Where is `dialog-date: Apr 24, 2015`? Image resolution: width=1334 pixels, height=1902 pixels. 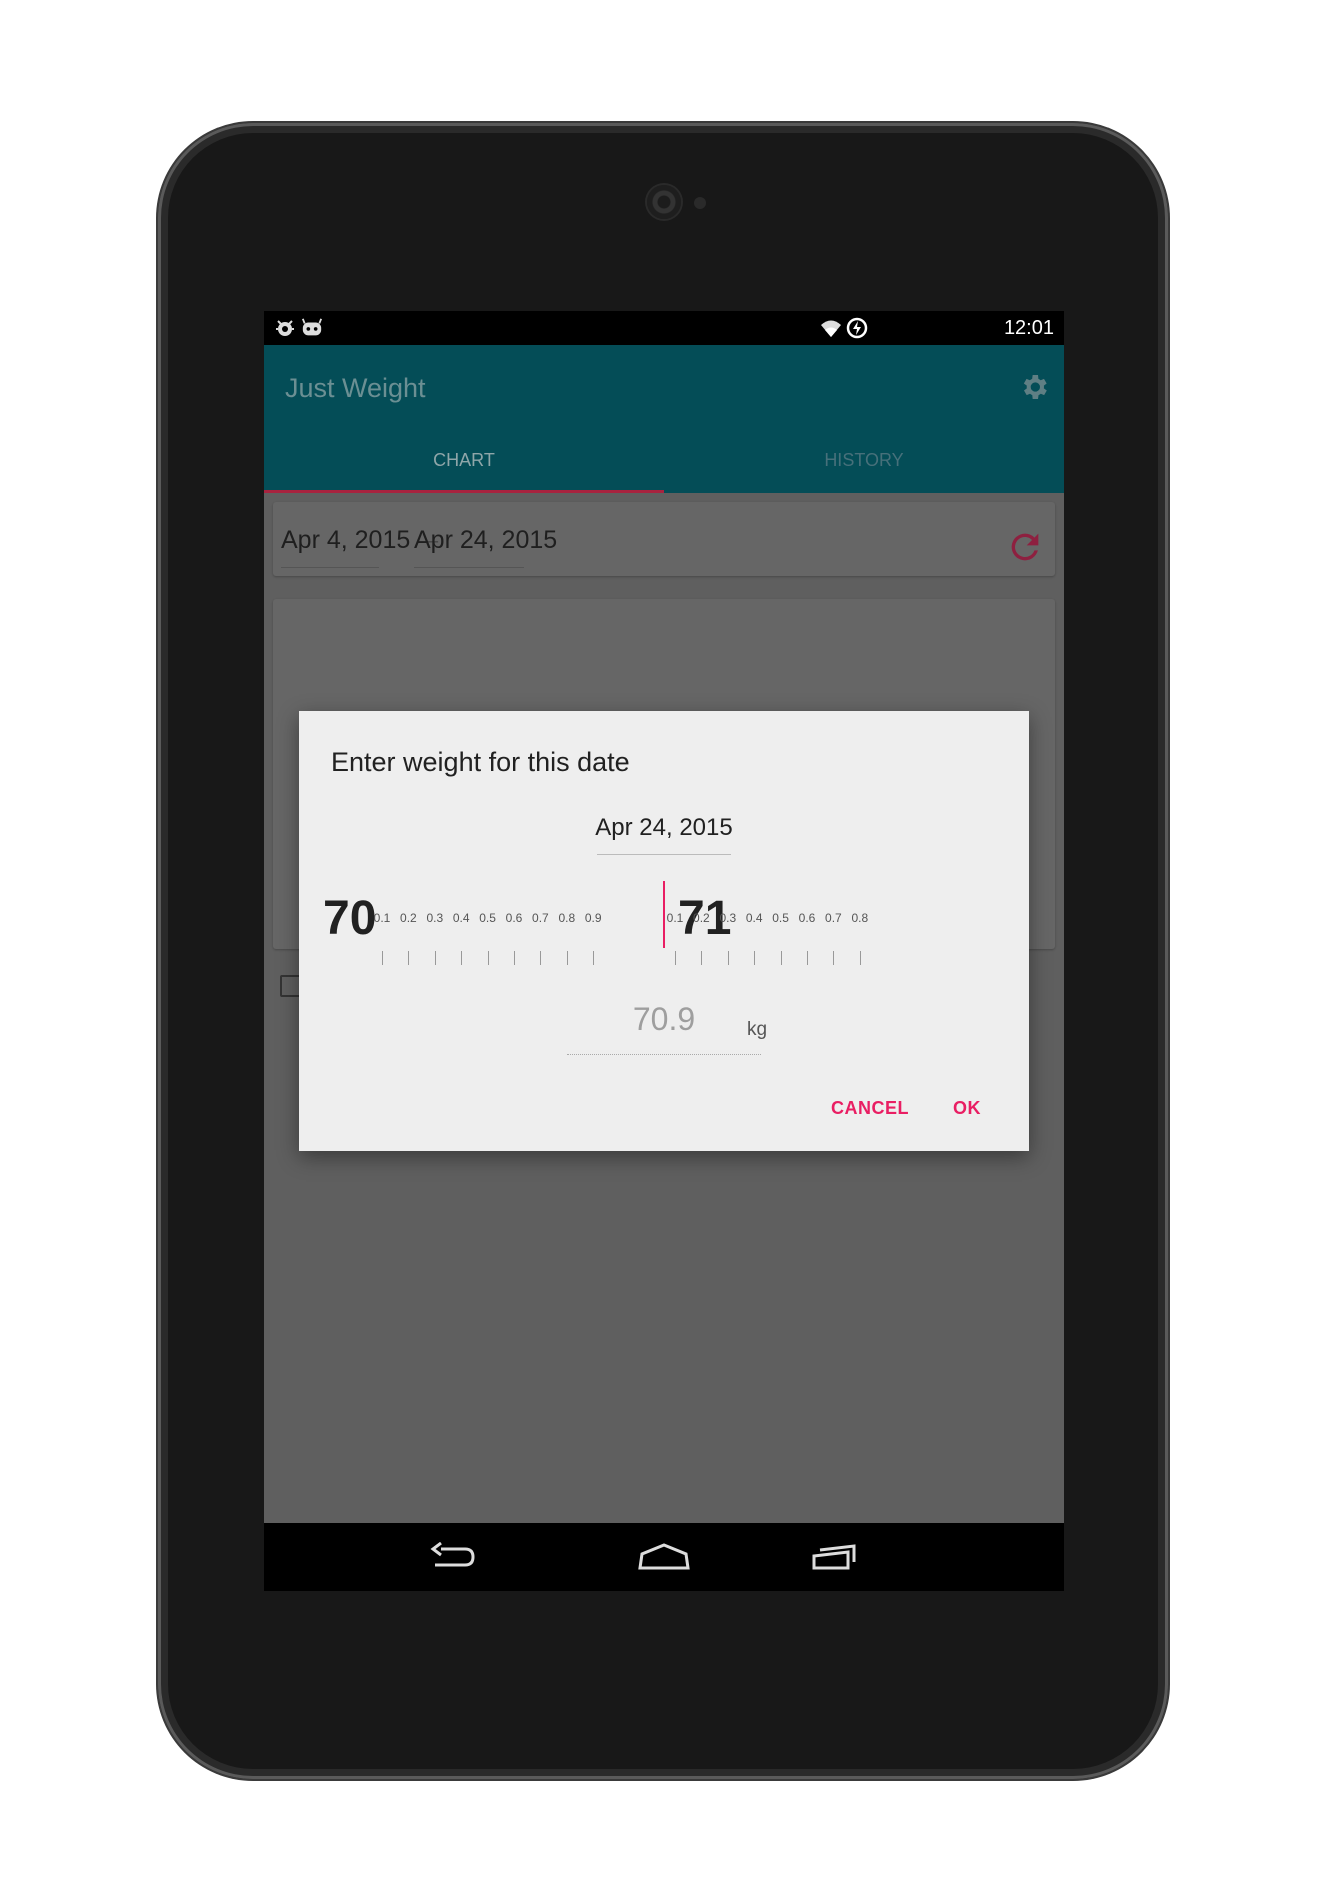 dialog-date: Apr 24, 2015 is located at coordinates (664, 828).